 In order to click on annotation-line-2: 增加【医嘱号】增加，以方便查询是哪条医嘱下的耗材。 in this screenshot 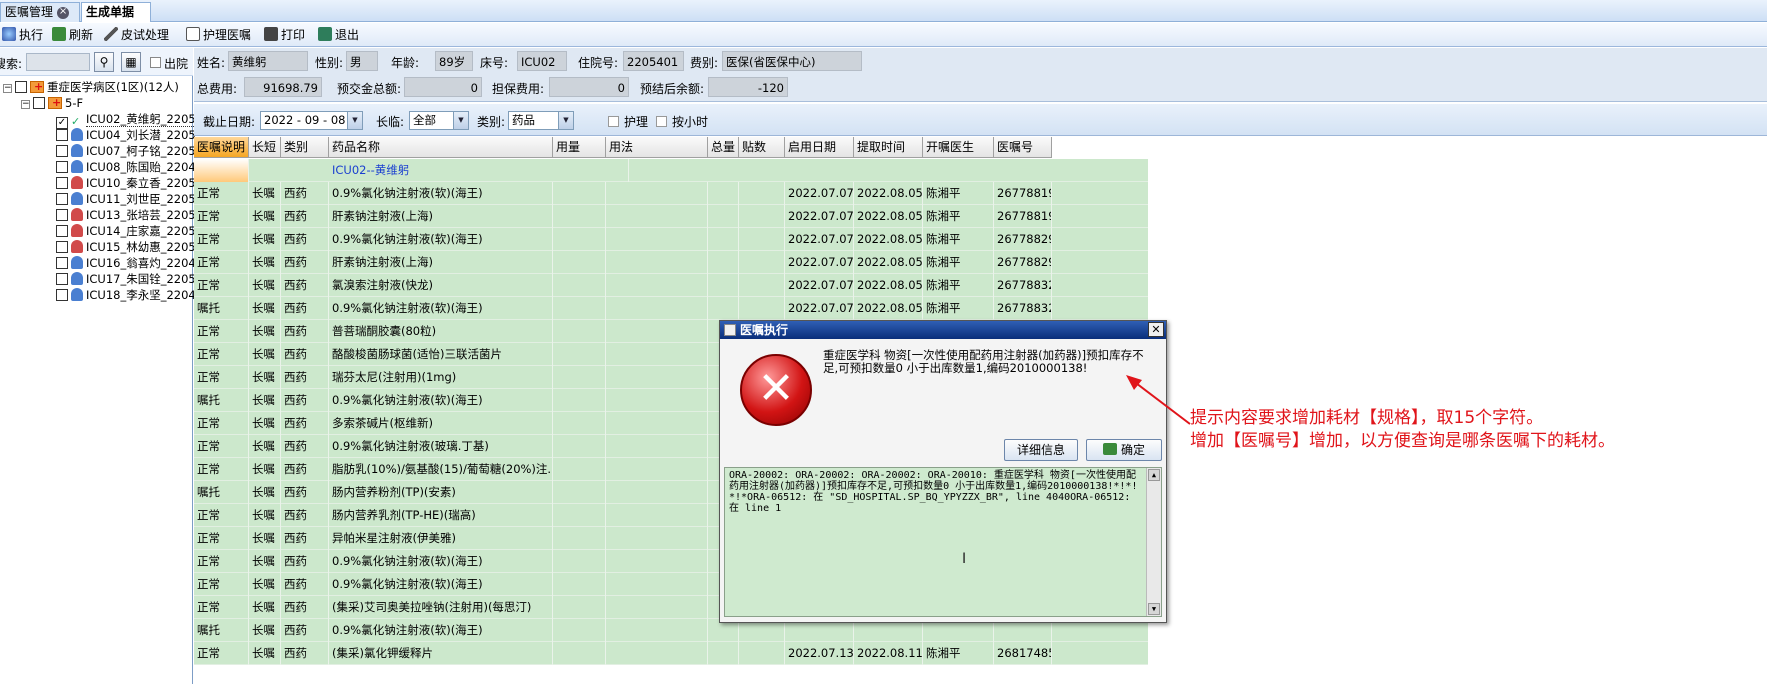, I will do `click(1402, 441)`.